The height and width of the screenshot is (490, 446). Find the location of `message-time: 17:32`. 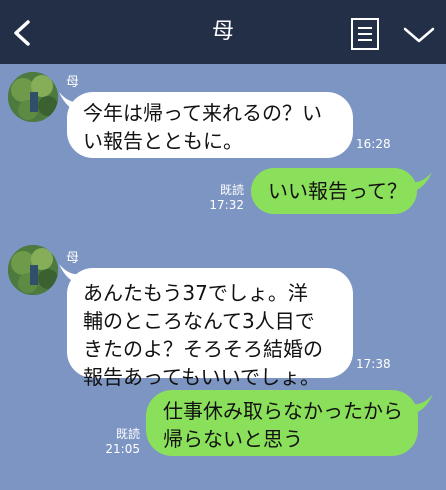

message-time: 17:32 is located at coordinates (226, 205).